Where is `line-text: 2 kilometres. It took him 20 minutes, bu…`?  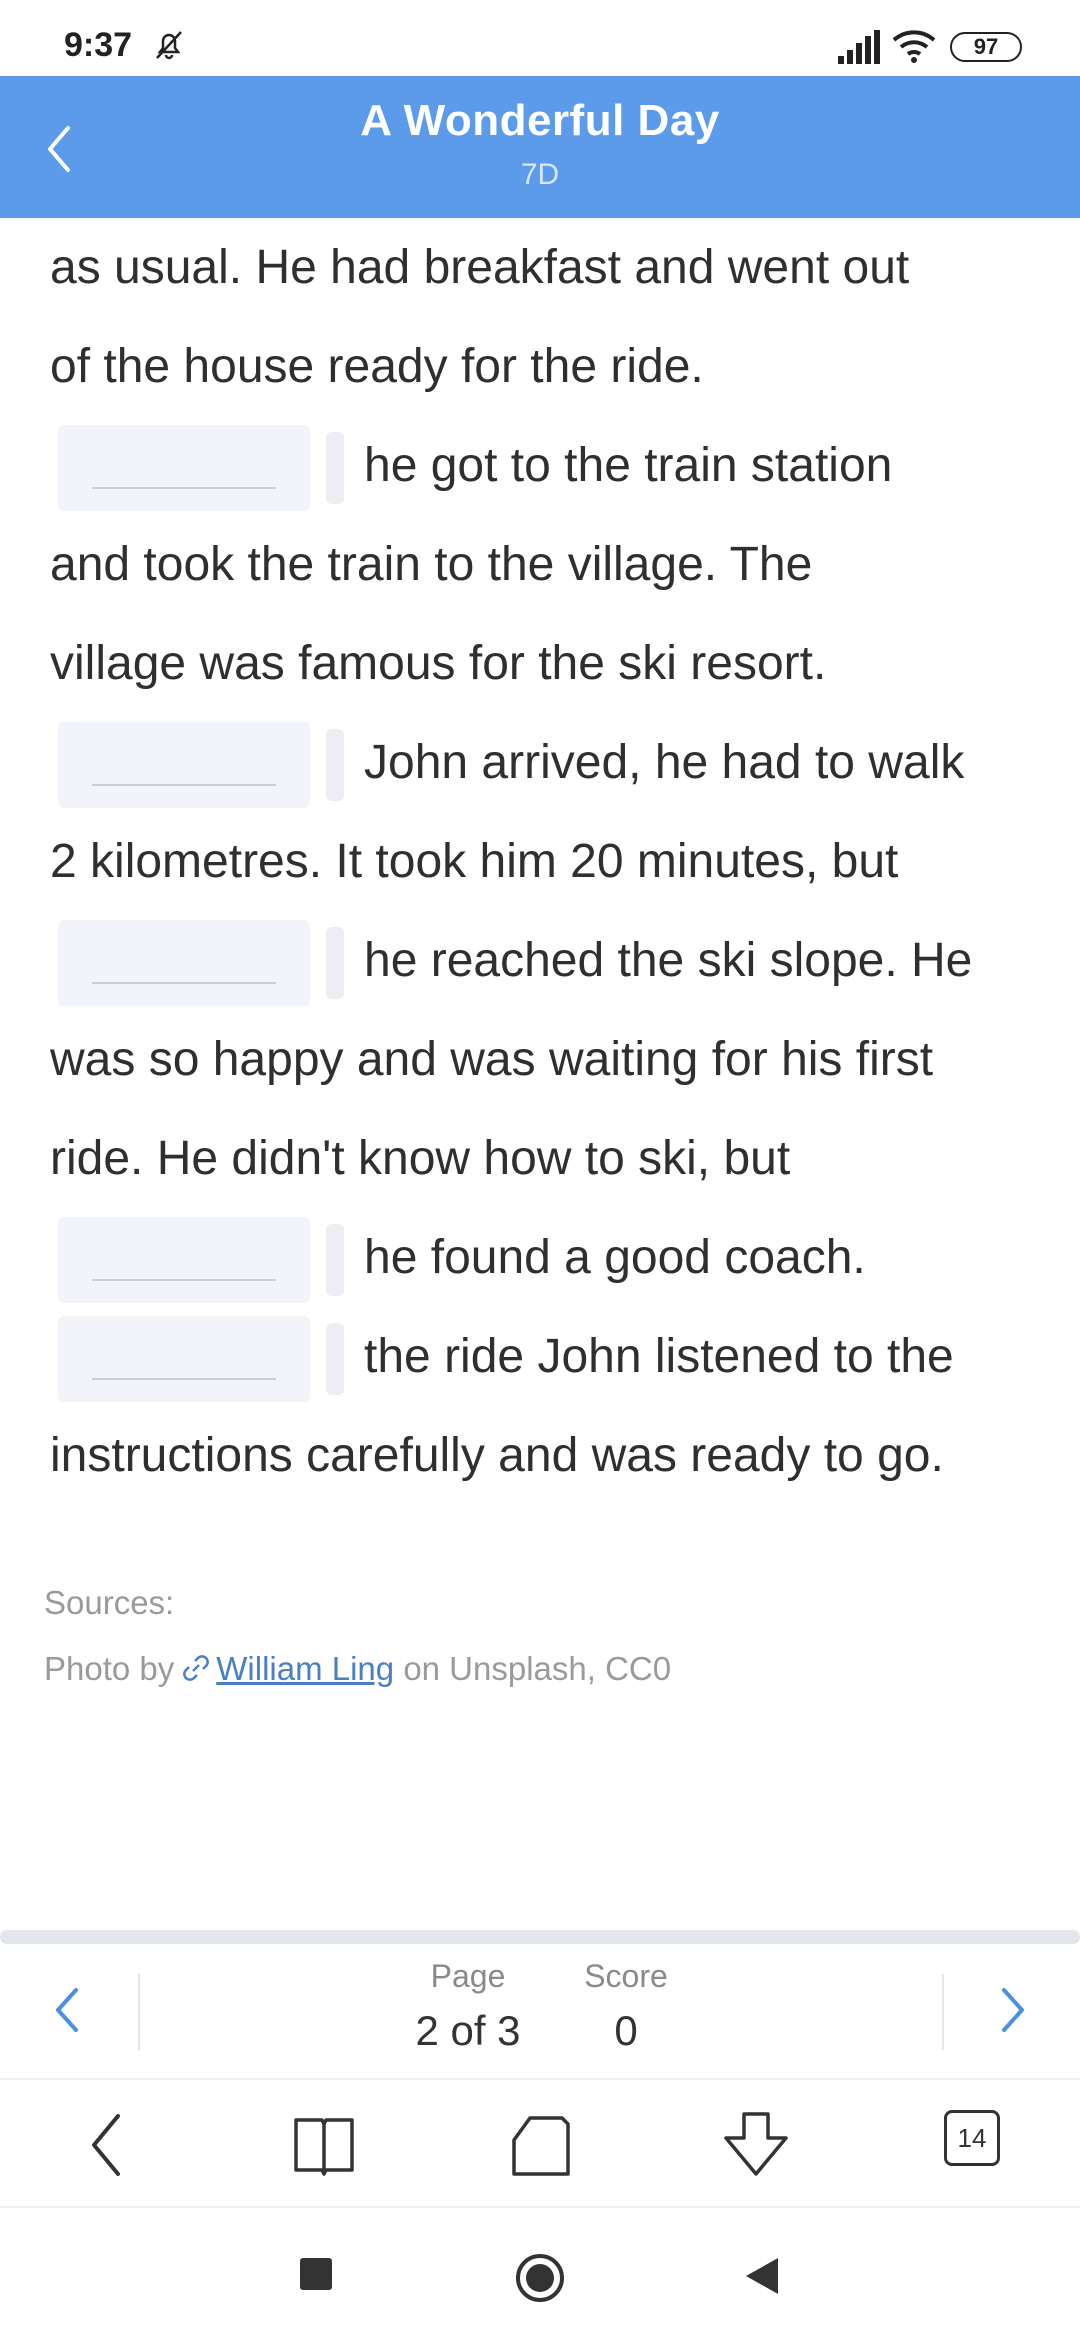 line-text: 2 kilometres. It took him 20 minutes, bu… is located at coordinates (474, 861).